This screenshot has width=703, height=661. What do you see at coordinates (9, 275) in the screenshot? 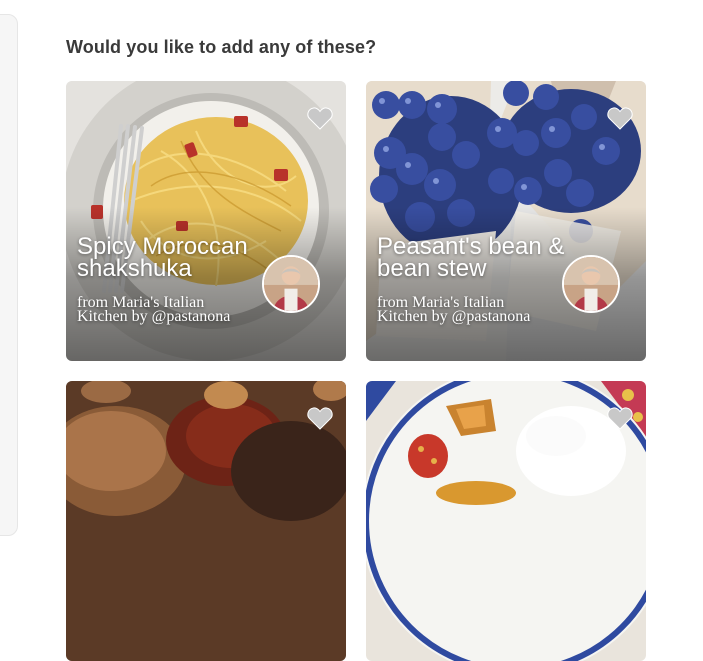
I see `left-panel` at bounding box center [9, 275].